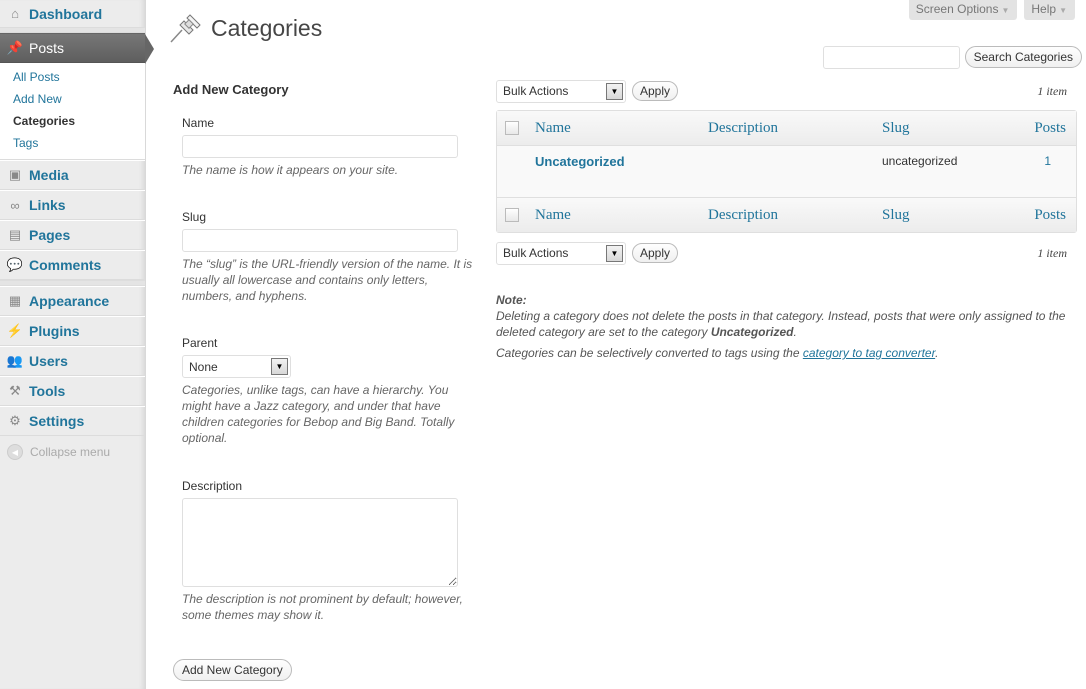  Describe the element at coordinates (72, 175) in the screenshot. I see `sidebar-item-media: ▣ Media` at that location.